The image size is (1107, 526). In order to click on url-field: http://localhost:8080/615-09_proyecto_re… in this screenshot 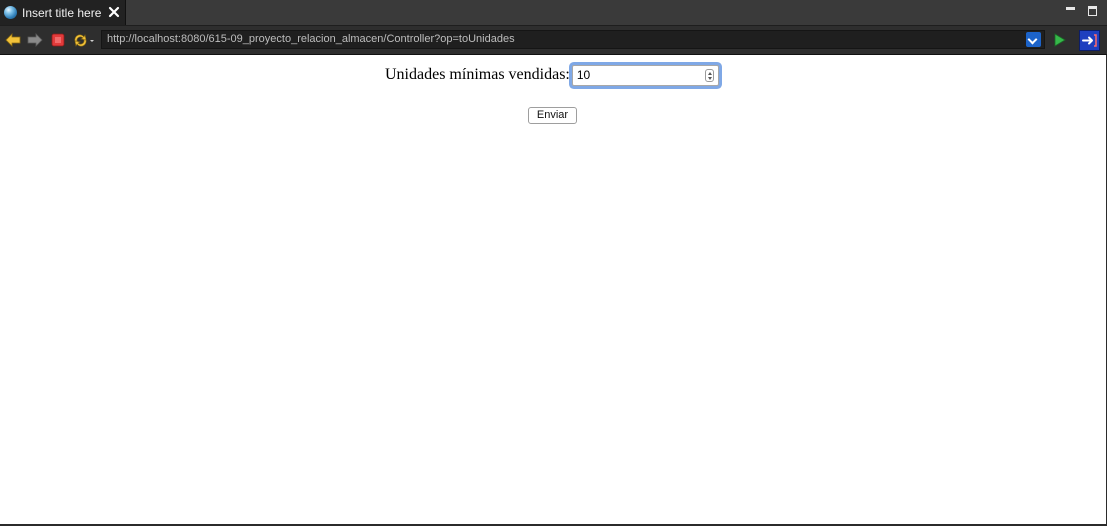, I will do `click(573, 39)`.